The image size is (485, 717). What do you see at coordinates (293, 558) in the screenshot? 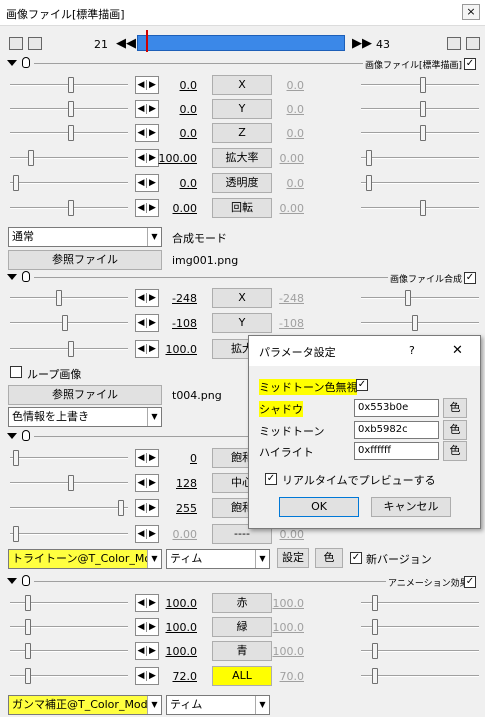
I see `settings-button: 設定` at bounding box center [293, 558].